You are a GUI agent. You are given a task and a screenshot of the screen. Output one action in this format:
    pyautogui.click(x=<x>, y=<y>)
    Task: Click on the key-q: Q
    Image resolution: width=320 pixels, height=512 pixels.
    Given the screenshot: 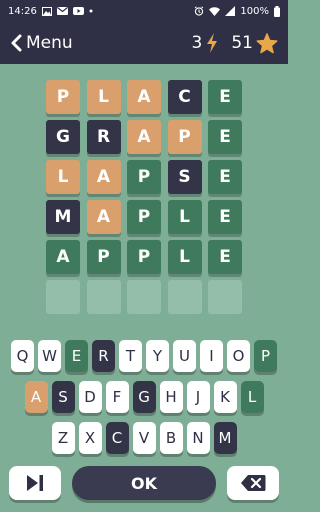 What is the action you would take?
    pyautogui.click(x=22, y=356)
    